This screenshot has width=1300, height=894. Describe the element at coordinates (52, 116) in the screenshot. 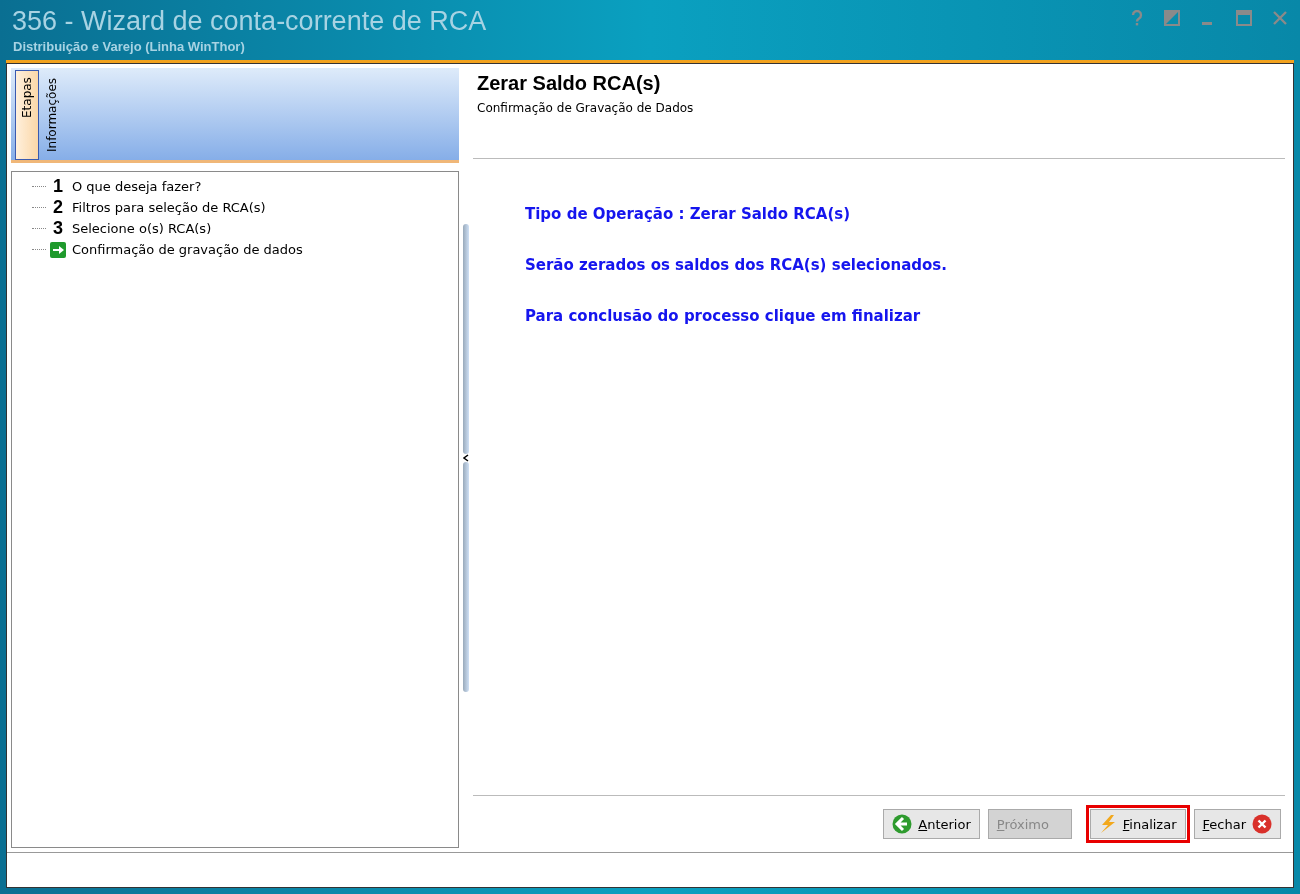

I see `side-tab: Informações` at that location.